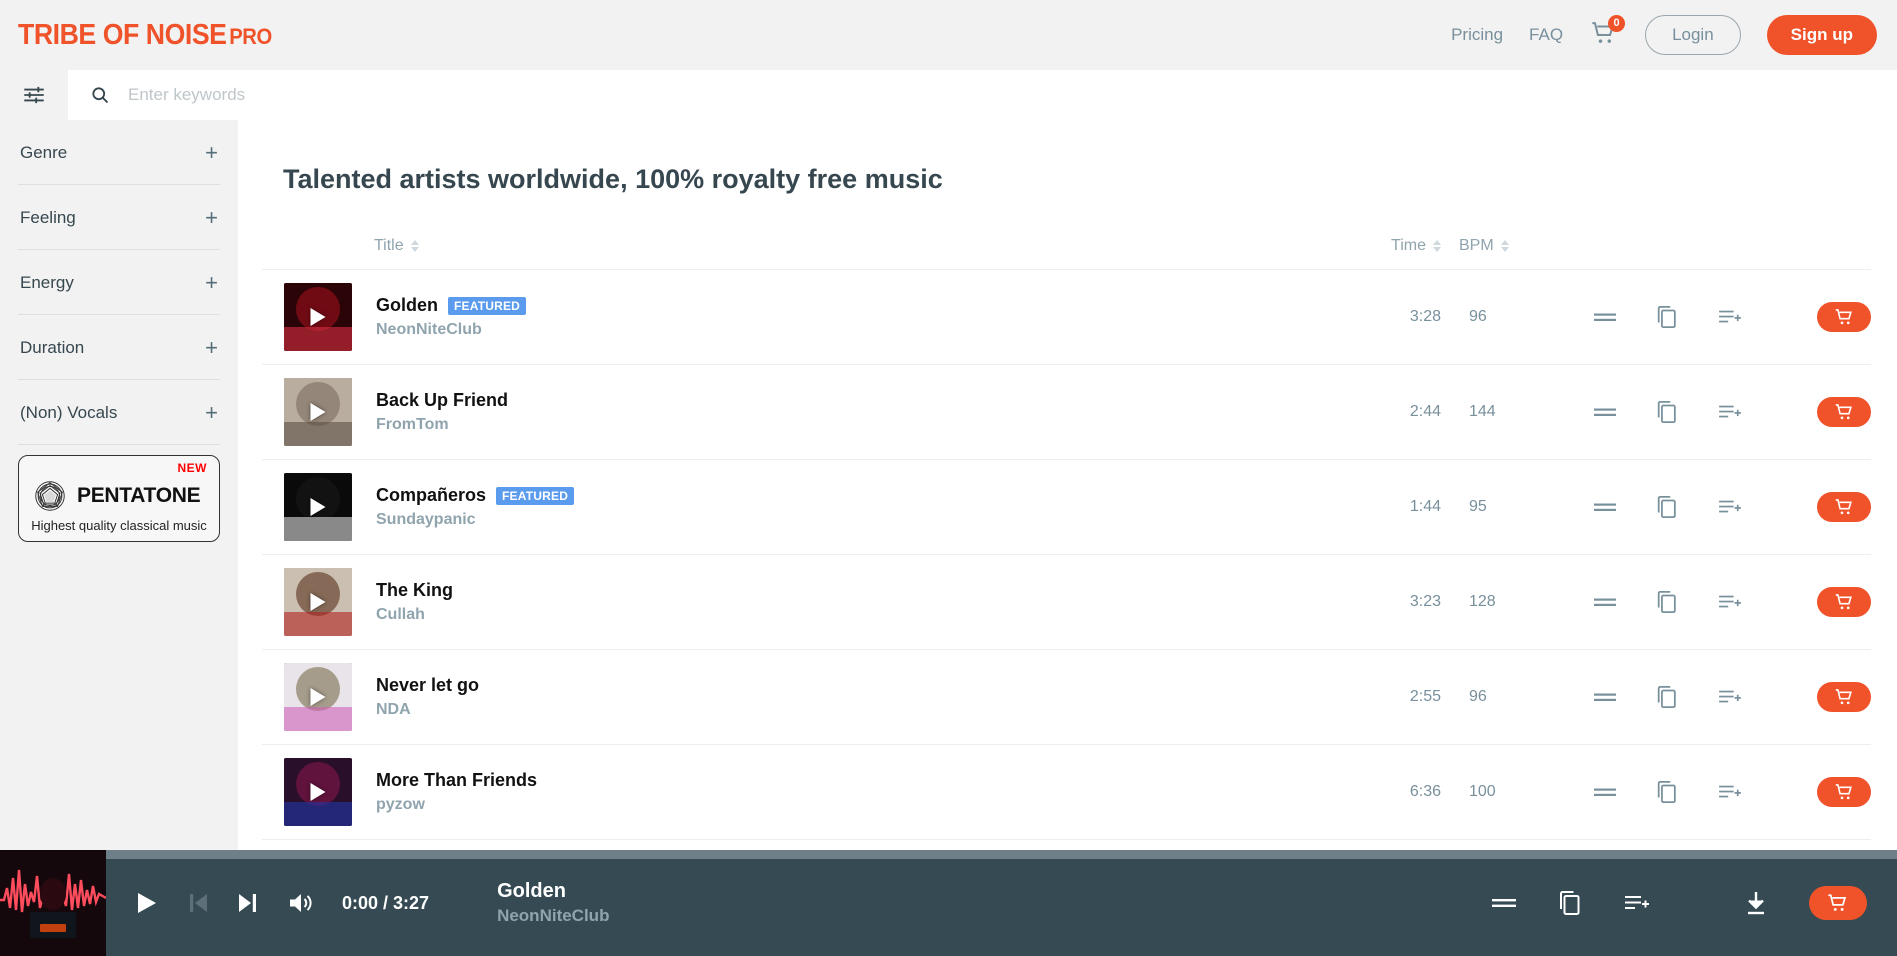 Image resolution: width=1897 pixels, height=956 pixels. I want to click on cart-button: 0, so click(1607, 33).